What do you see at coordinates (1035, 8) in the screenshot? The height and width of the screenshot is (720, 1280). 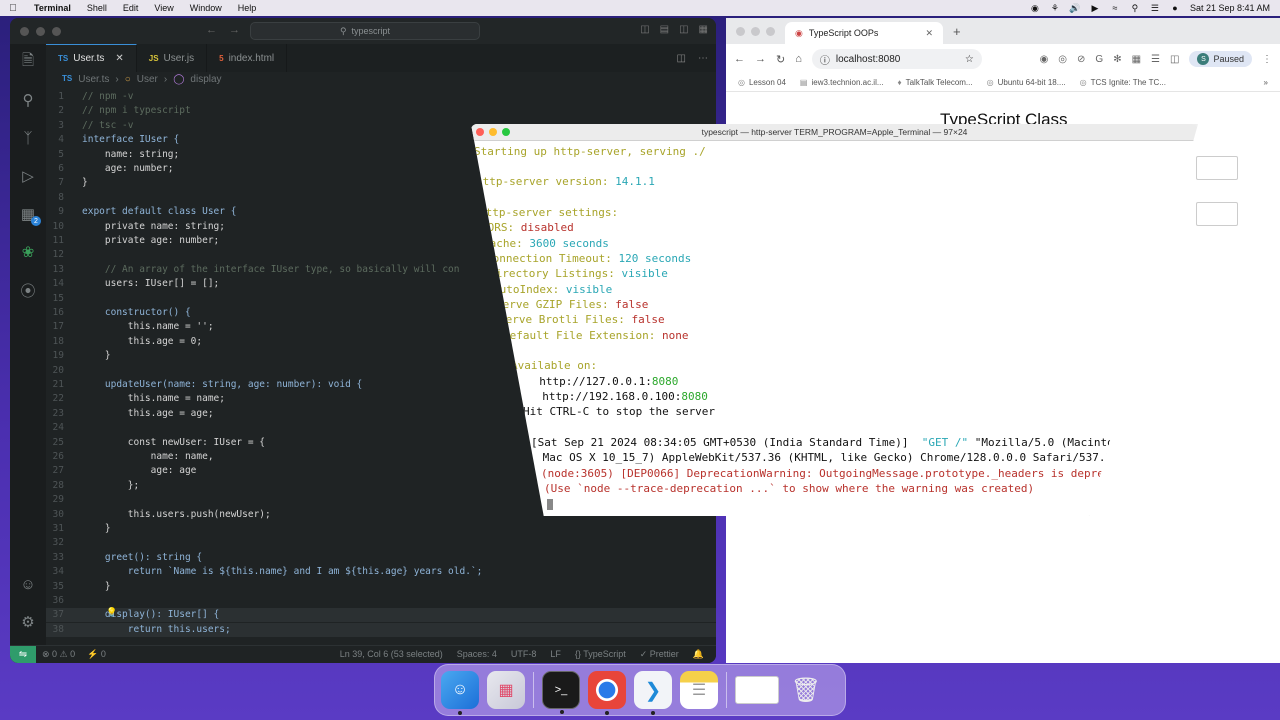 I see `record-icon: ◉` at bounding box center [1035, 8].